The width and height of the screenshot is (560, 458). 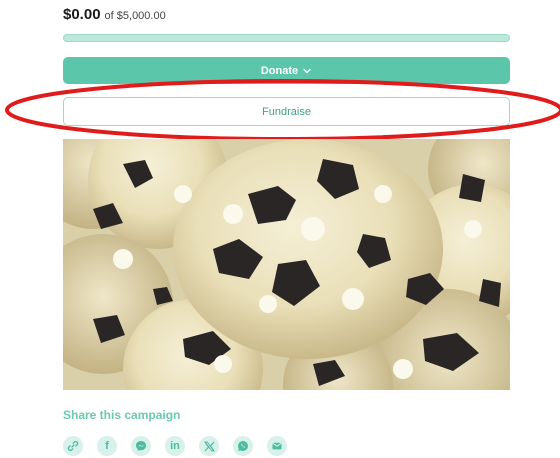 I want to click on x-share-button, so click(x=209, y=446).